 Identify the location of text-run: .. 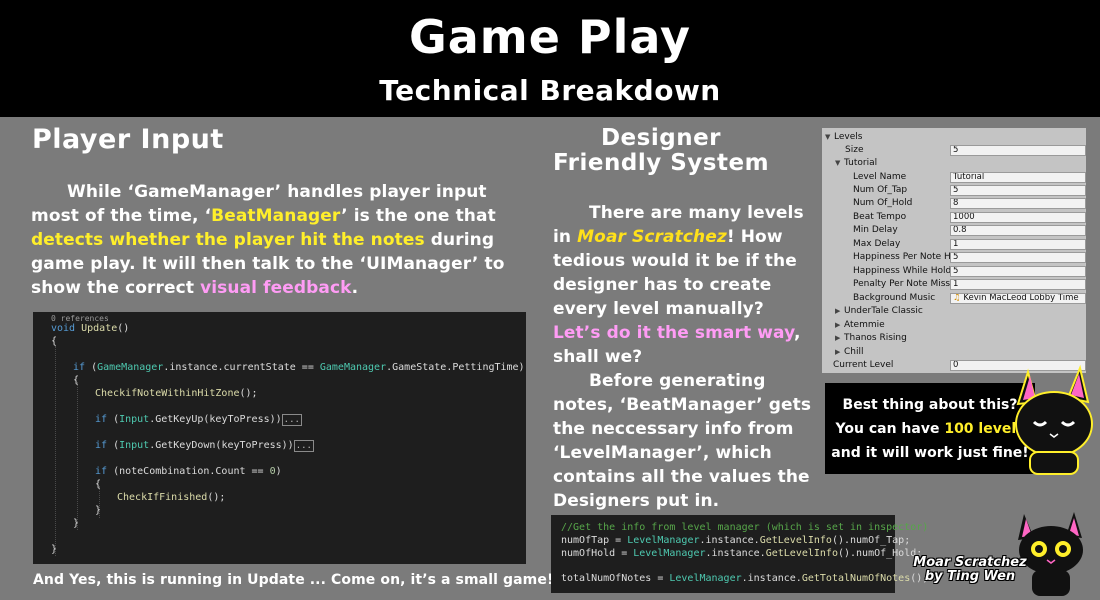
(355, 288).